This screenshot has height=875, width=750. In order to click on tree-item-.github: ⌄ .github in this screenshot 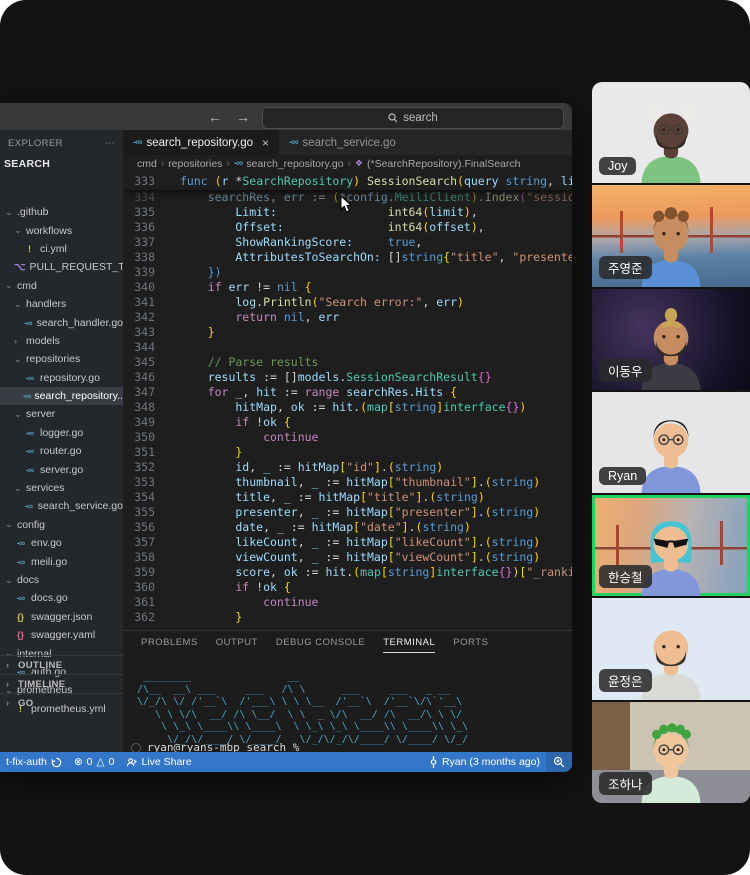, I will do `click(61, 212)`.